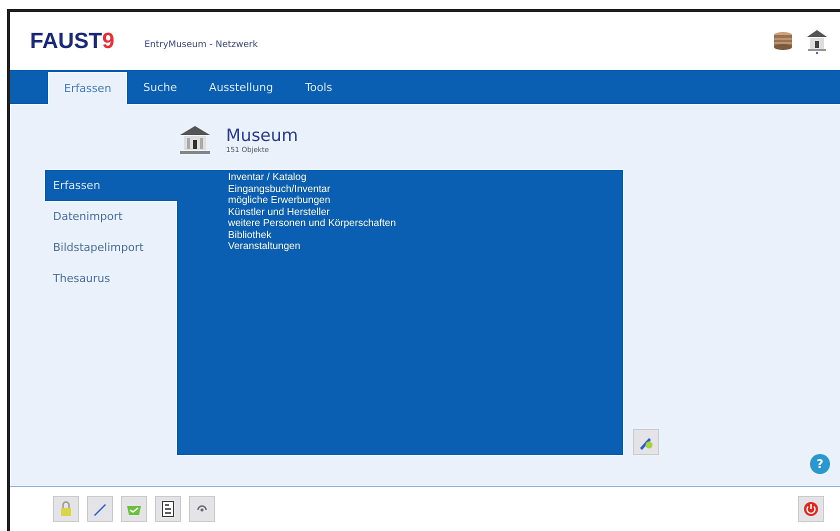 This screenshot has height=531, width=840. I want to click on pen-icon, so click(100, 509).